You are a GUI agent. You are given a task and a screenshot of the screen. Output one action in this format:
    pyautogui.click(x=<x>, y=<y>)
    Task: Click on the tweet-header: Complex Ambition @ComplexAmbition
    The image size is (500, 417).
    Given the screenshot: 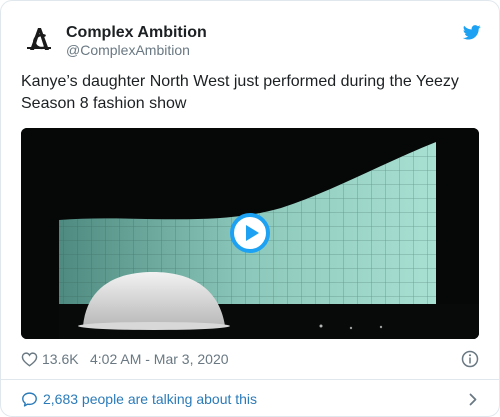 What is the action you would take?
    pyautogui.click(x=251, y=43)
    